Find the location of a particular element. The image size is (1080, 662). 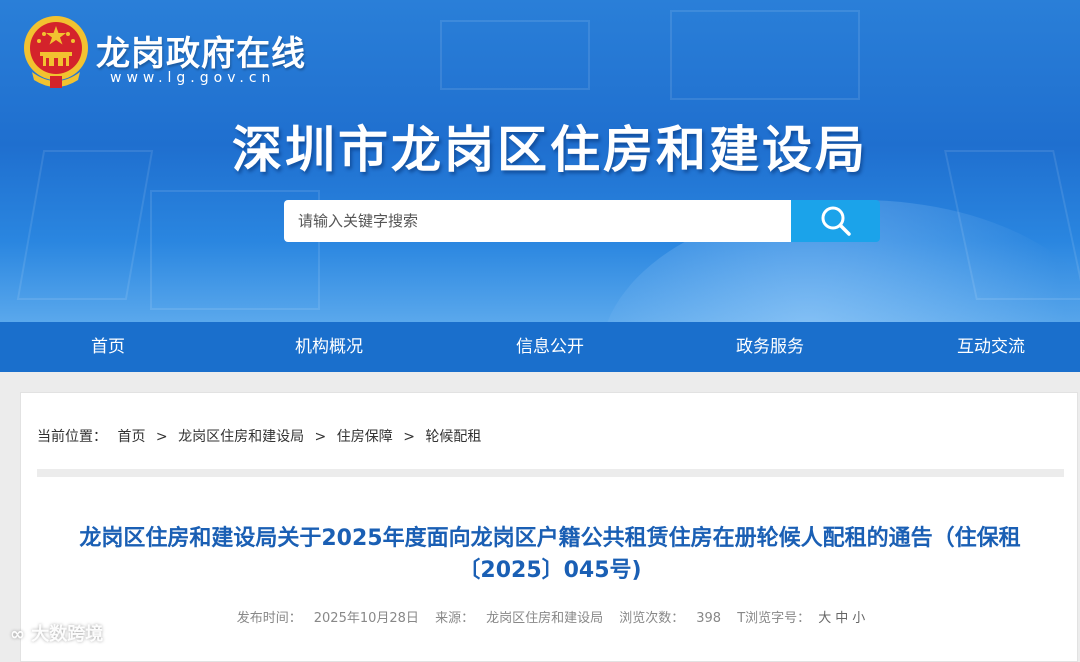

department-title: 深圳市龙岗区住房和建设局 is located at coordinates (550, 150).